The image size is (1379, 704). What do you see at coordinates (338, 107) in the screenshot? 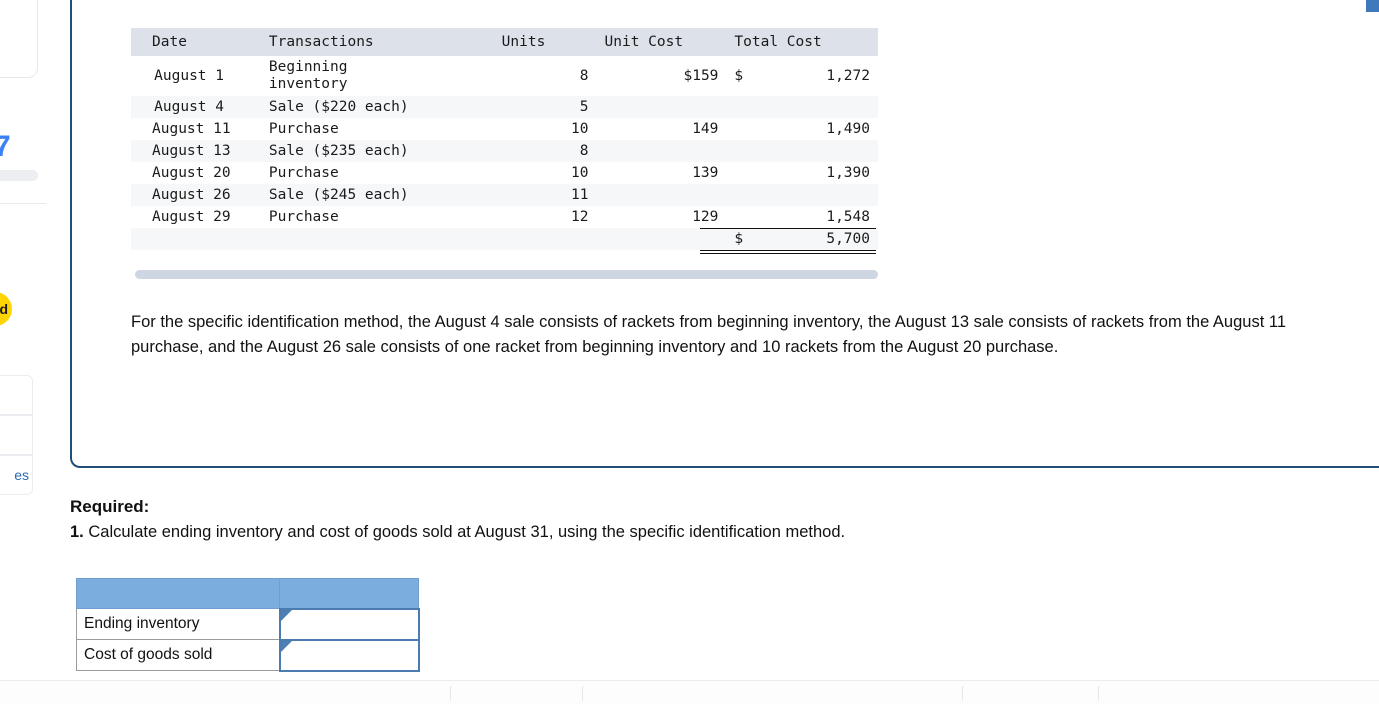
I see `cell-transaction: Sale ($220 each)` at bounding box center [338, 107].